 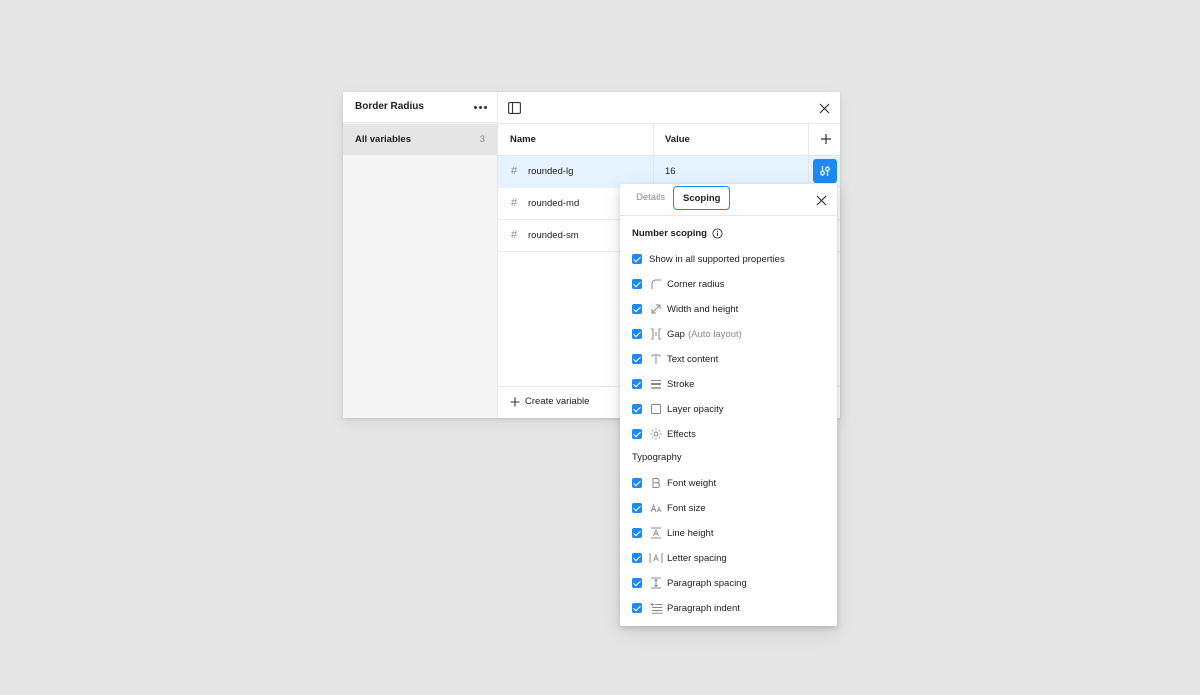 What do you see at coordinates (656, 334) in the screenshot?
I see `gap-icon` at bounding box center [656, 334].